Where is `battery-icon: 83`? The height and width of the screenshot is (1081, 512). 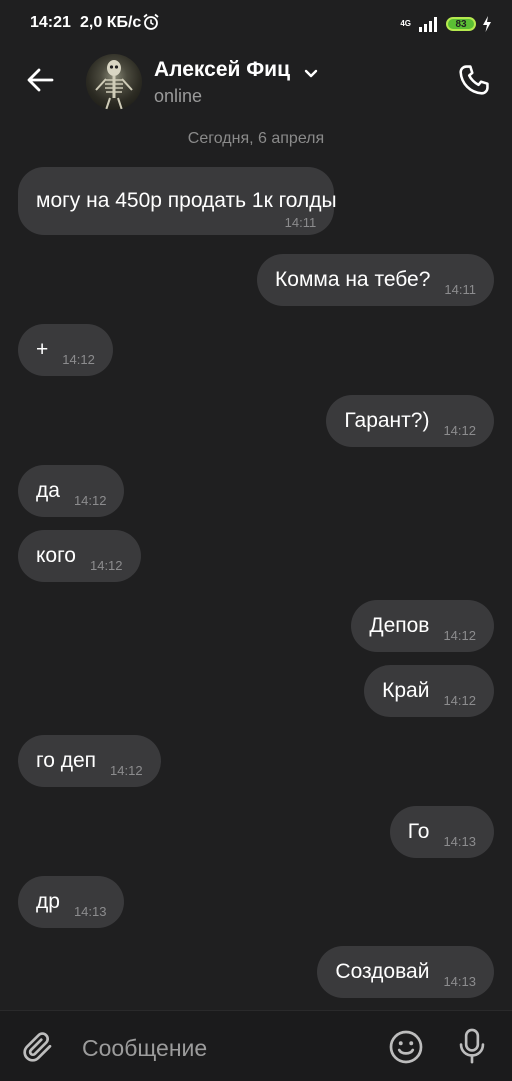 battery-icon: 83 is located at coordinates (461, 24).